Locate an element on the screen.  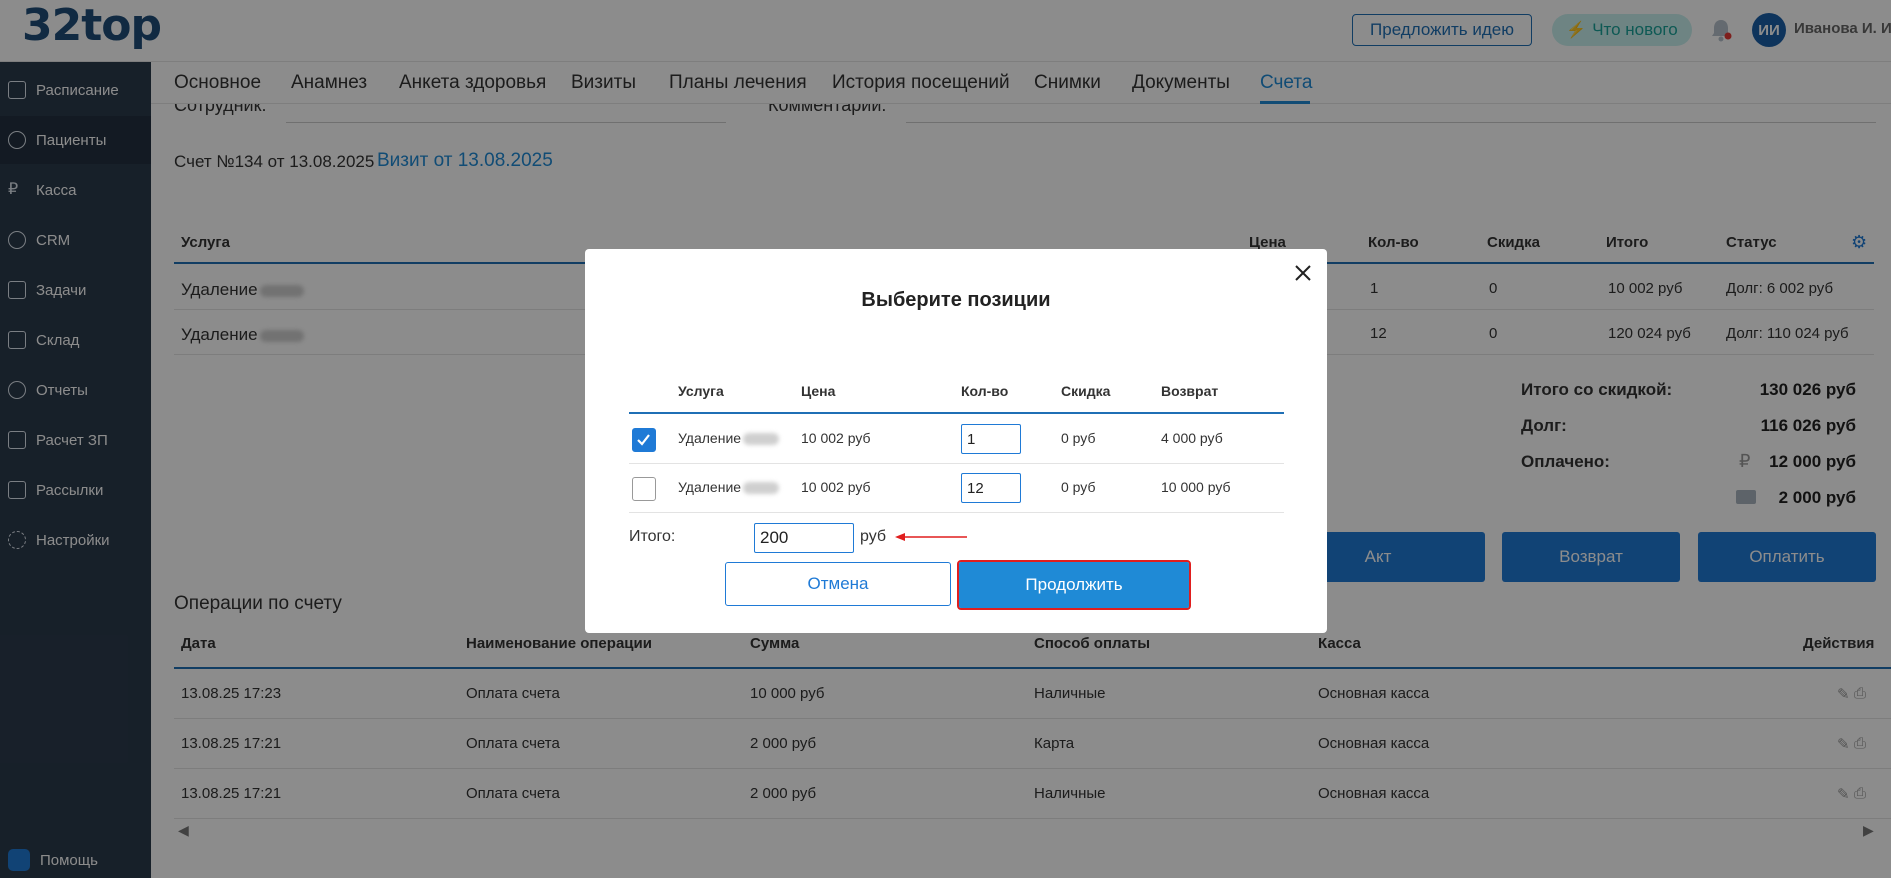
check-icon is located at coordinates (643, 440).